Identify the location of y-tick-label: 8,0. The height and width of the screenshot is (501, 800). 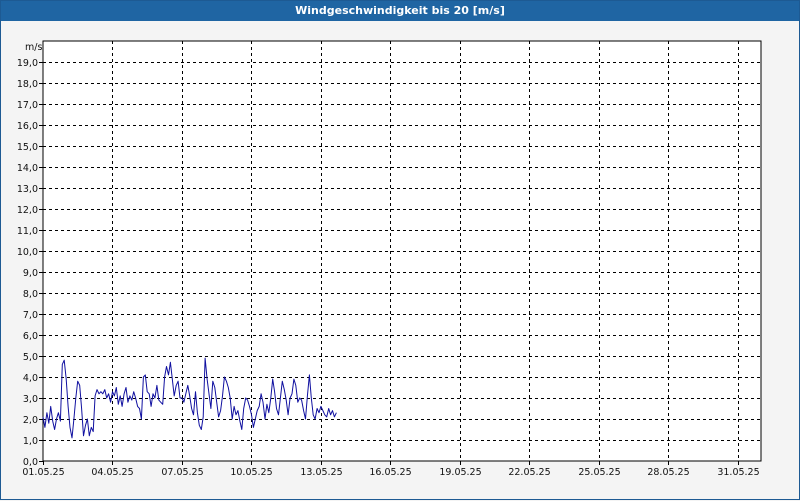
(30, 294).